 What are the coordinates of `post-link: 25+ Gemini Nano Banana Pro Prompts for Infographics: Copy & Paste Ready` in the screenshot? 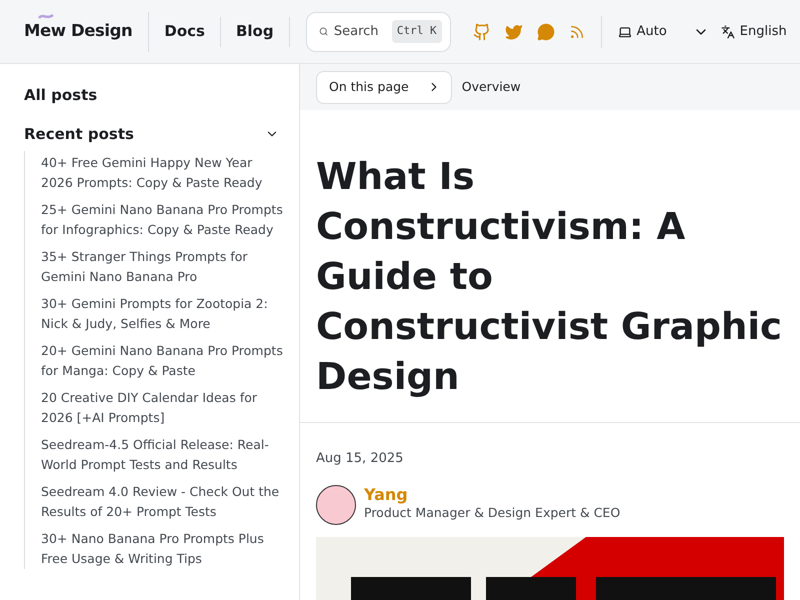 It's located at (164, 220).